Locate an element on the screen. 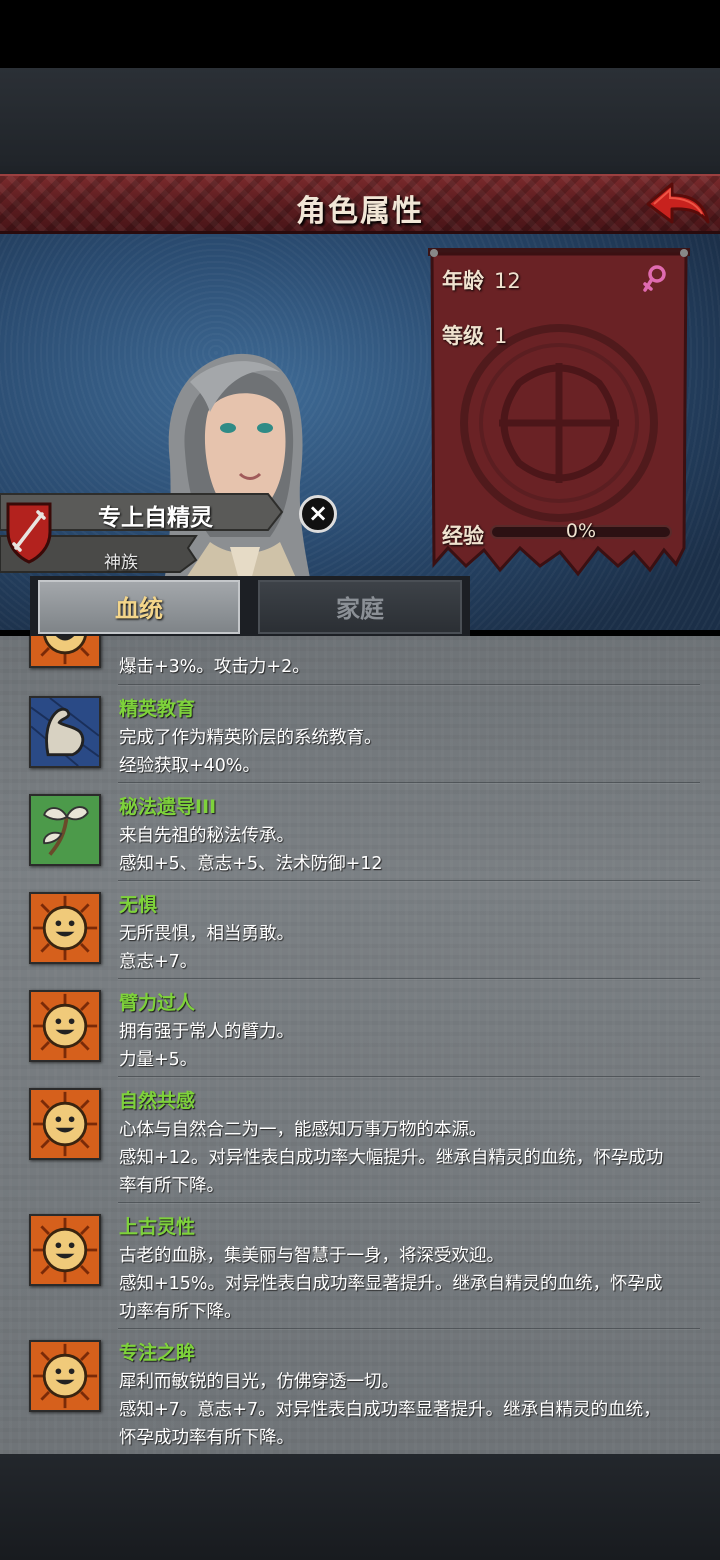 The height and width of the screenshot is (1560, 720). character-name: 专上自精灵 is located at coordinates (155, 518).